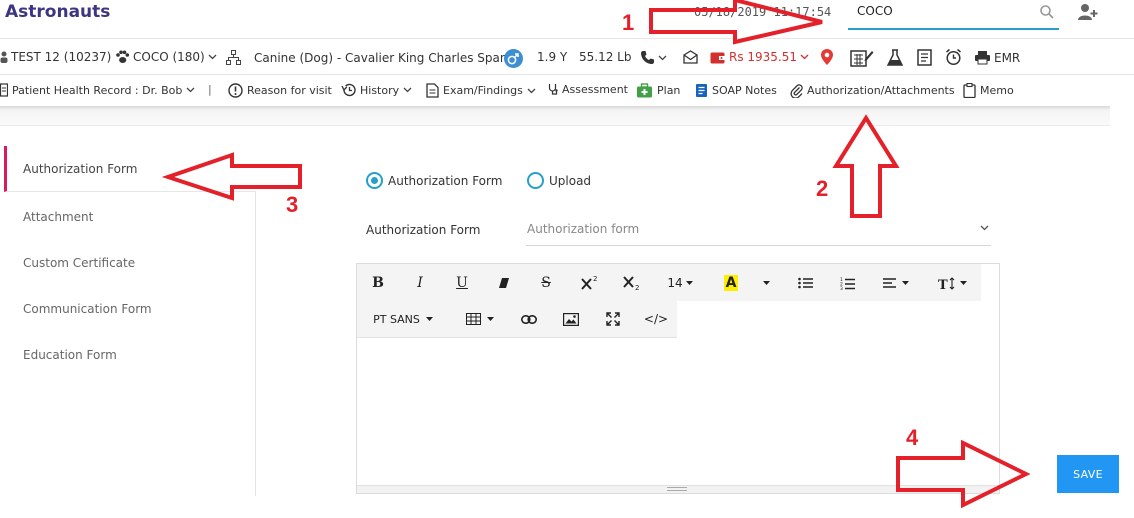 This screenshot has width=1134, height=518. I want to click on annotation-arrow-2-icon, so click(866, 166).